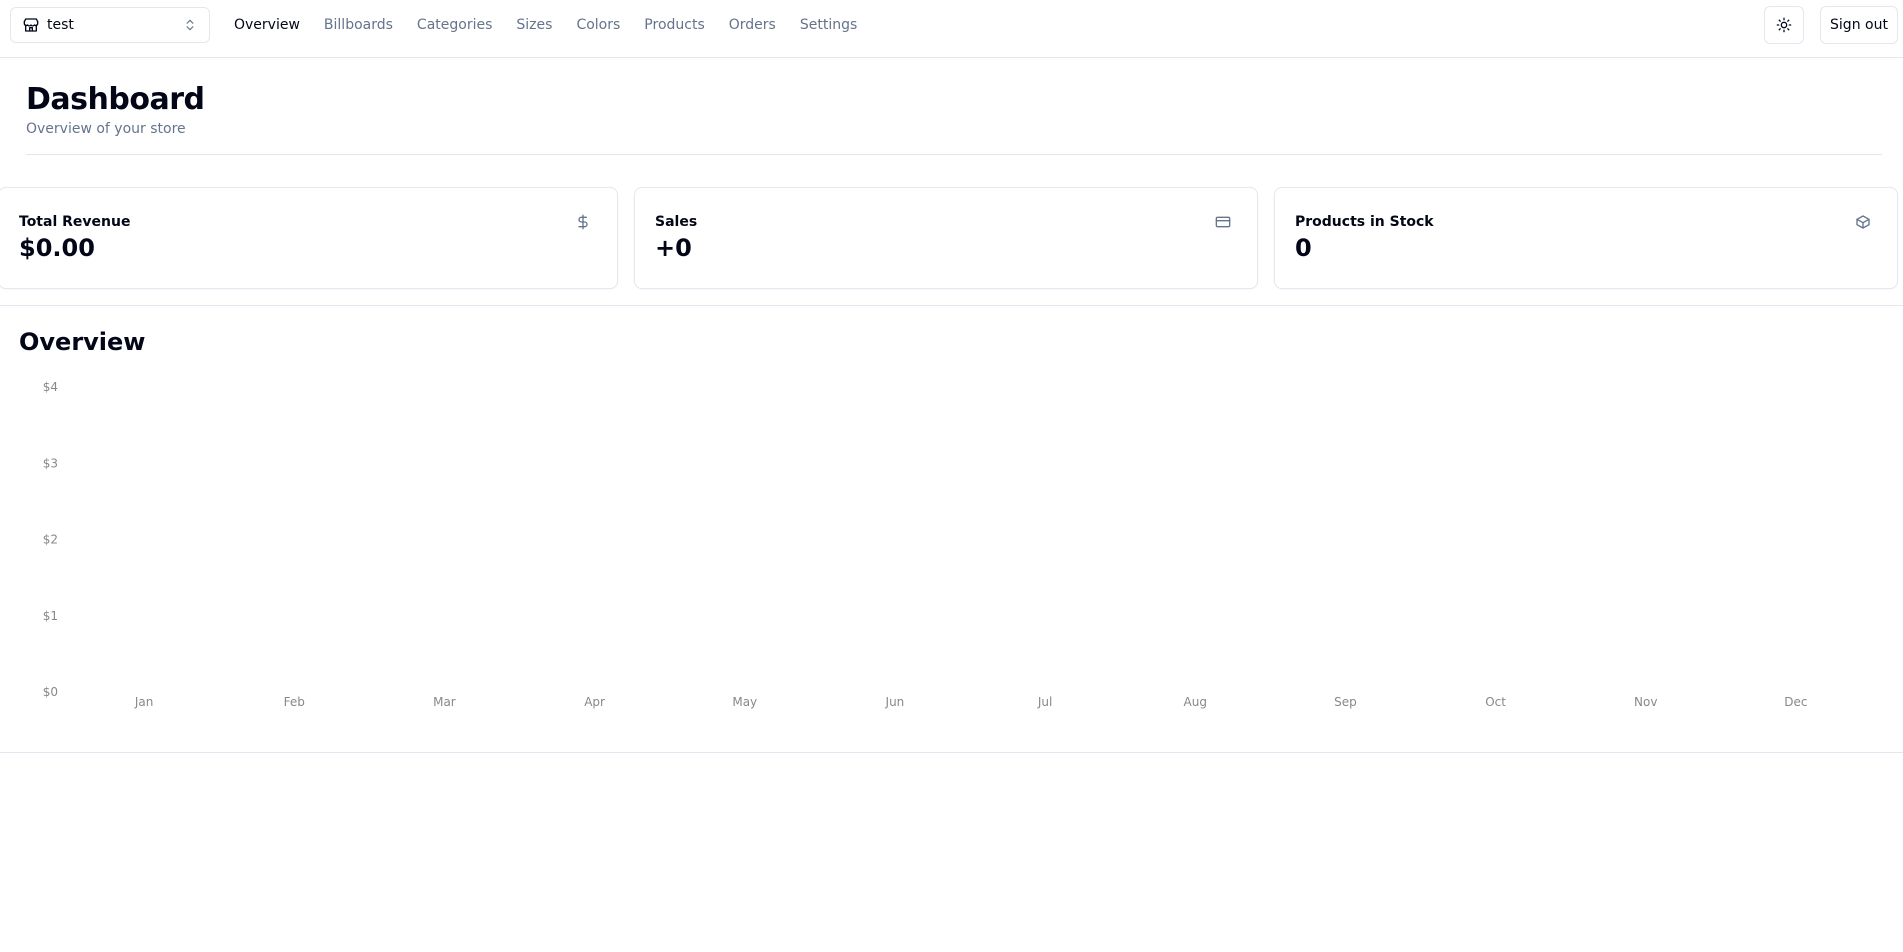 The image size is (1903, 952). I want to click on nav-link-settings: Settings, so click(828, 25).